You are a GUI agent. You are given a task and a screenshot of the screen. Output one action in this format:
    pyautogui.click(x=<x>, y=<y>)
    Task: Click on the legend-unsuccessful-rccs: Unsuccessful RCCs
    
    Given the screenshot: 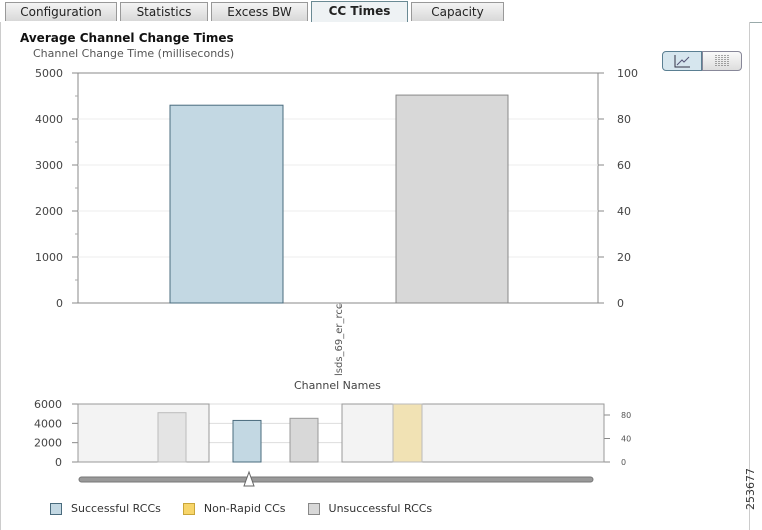 What is the action you would take?
    pyautogui.click(x=370, y=508)
    